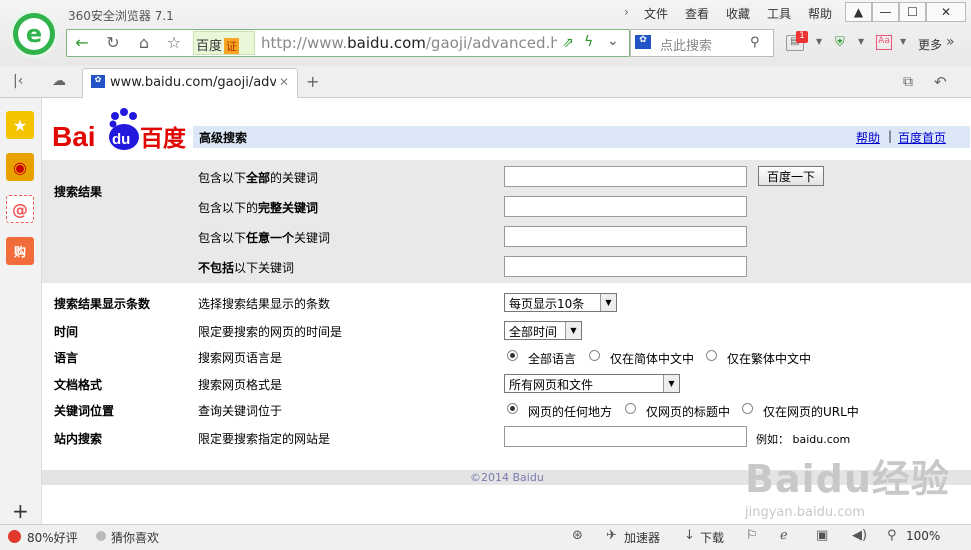  What do you see at coordinates (121, 139) in the screenshot?
I see `logo-du: du` at bounding box center [121, 139].